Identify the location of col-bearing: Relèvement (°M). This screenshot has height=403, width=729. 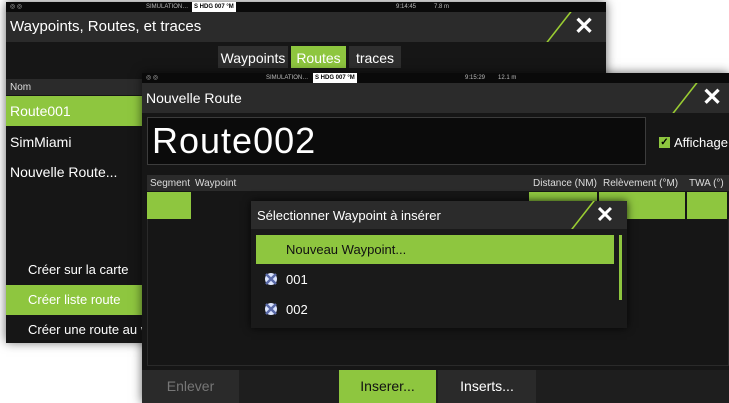
(641, 183).